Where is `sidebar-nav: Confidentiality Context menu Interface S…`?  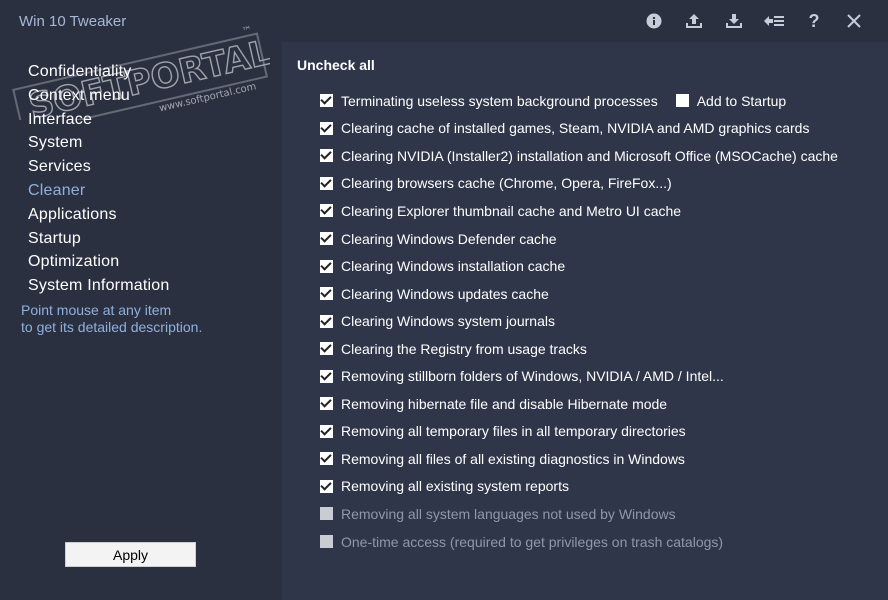
sidebar-nav: Confidentiality Context menu Interface S… is located at coordinates (98, 179).